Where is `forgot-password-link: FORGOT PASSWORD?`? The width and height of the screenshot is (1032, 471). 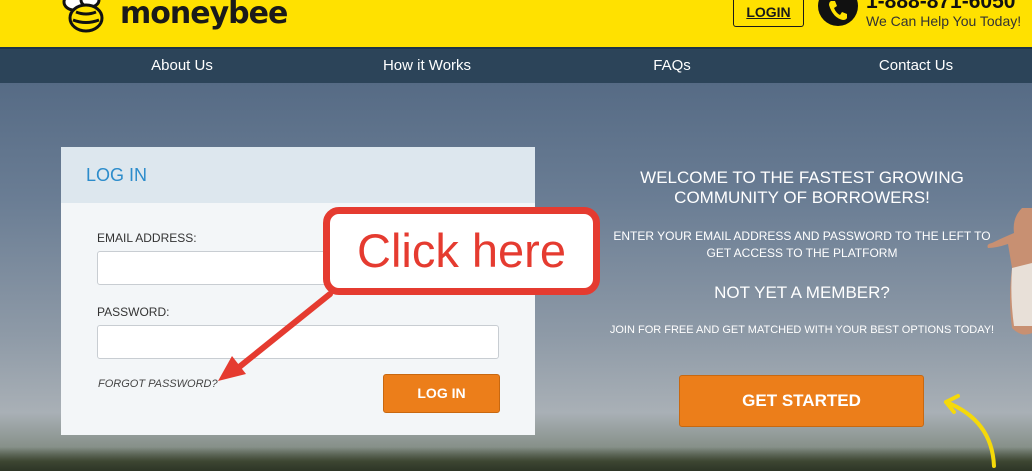
forgot-password-link: FORGOT PASSWORD? is located at coordinates (158, 384).